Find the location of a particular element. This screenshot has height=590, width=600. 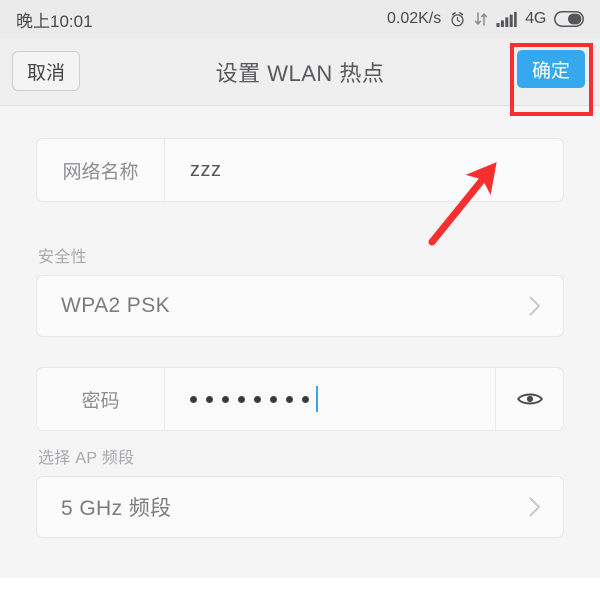

signal-icon is located at coordinates (506, 19).